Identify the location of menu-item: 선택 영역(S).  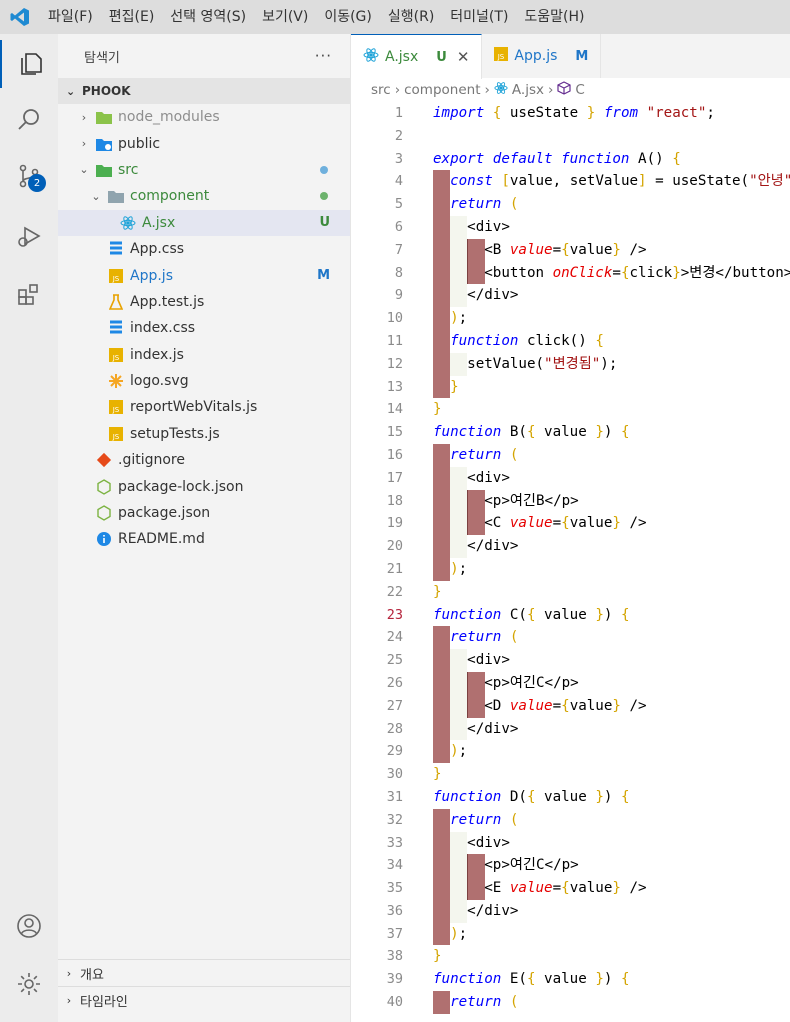
(208, 17).